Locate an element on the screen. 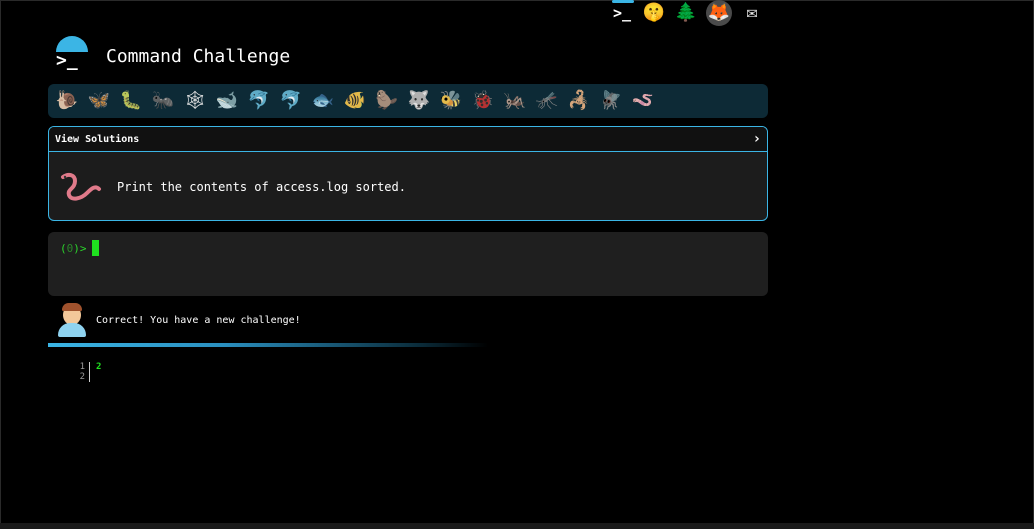 Image resolution: width=1034 pixels, height=529 pixels. butterfly-icon: 🦋 is located at coordinates (99, 101).